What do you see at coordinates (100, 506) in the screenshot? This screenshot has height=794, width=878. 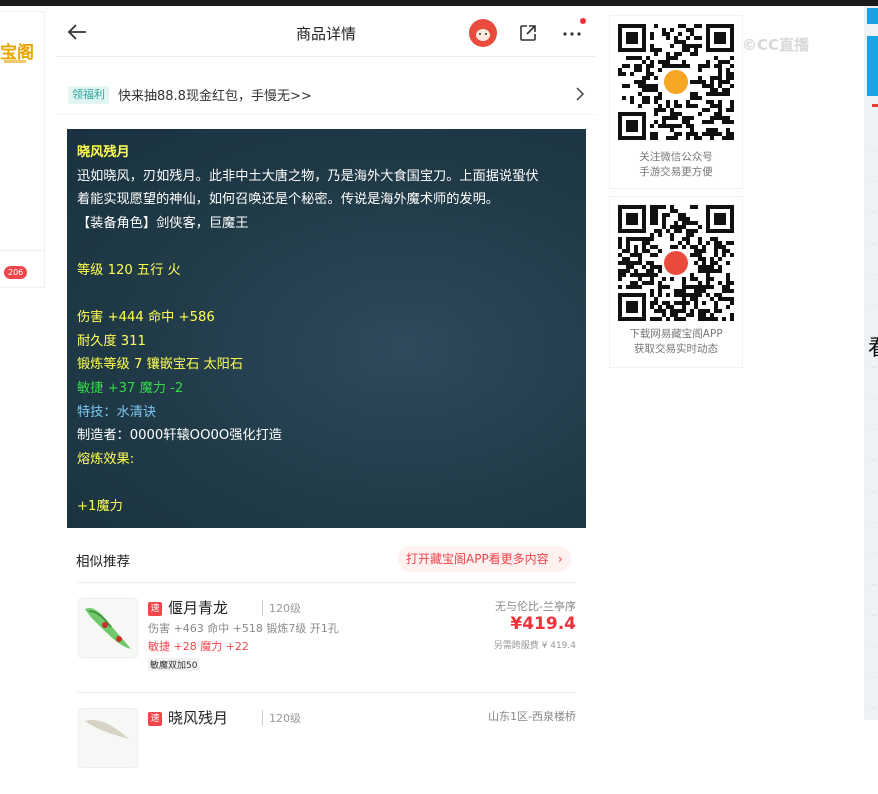 I see `item-desc-line: +1魔力` at bounding box center [100, 506].